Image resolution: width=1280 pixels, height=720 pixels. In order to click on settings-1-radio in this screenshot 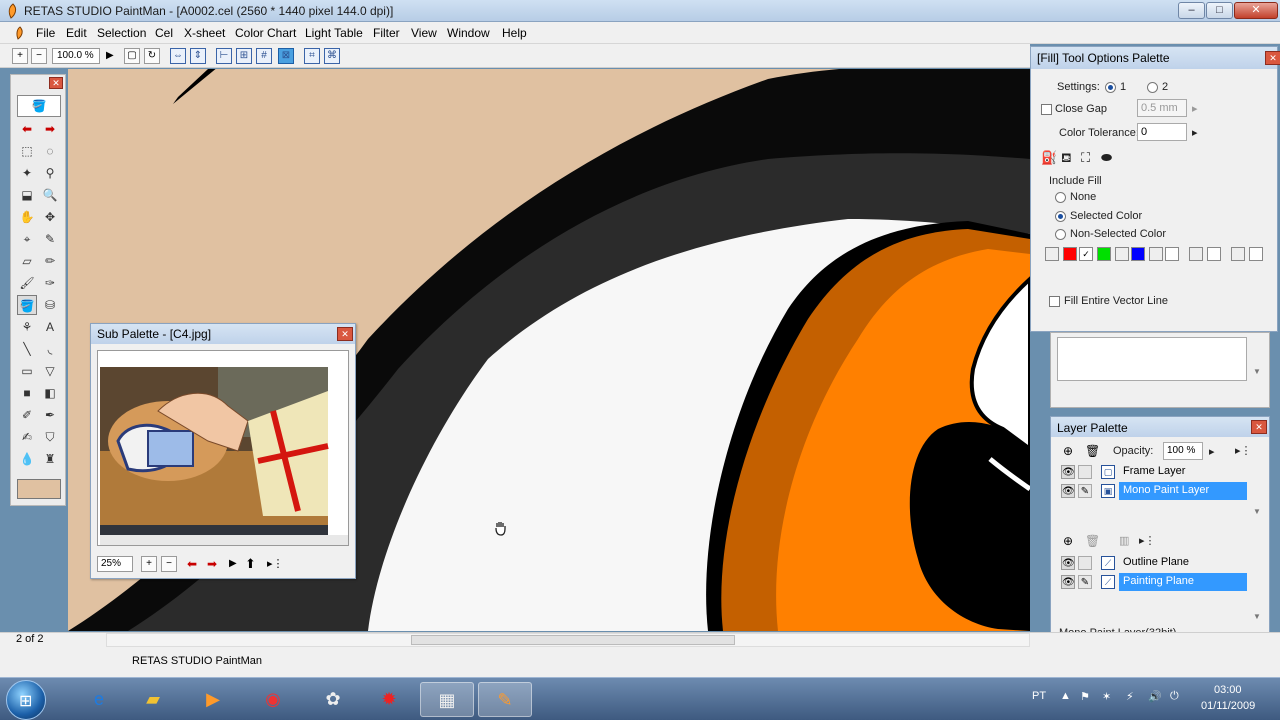, I will do `click(1110, 87)`.